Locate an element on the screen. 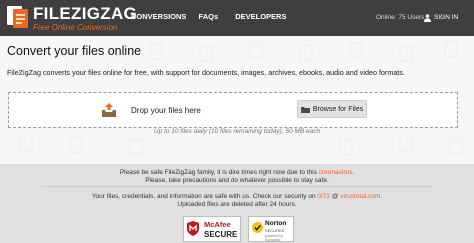 The width and height of the screenshot is (474, 243). mcafee-secure-badge: McAfee SECURE is located at coordinates (212, 229).